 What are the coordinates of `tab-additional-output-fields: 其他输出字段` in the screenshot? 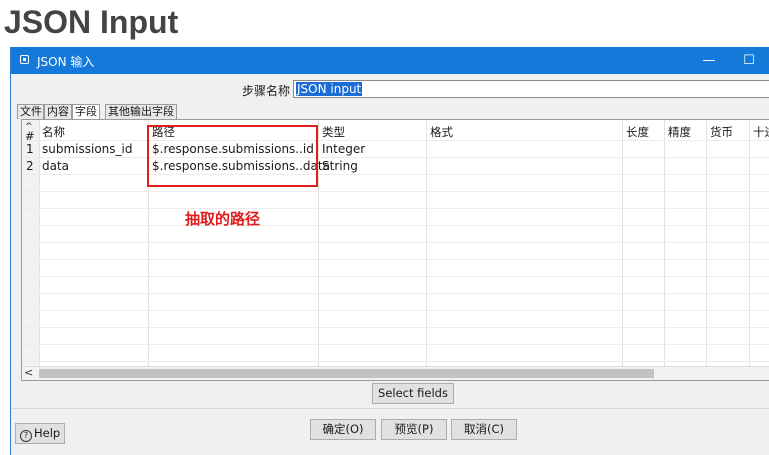 It's located at (141, 111).